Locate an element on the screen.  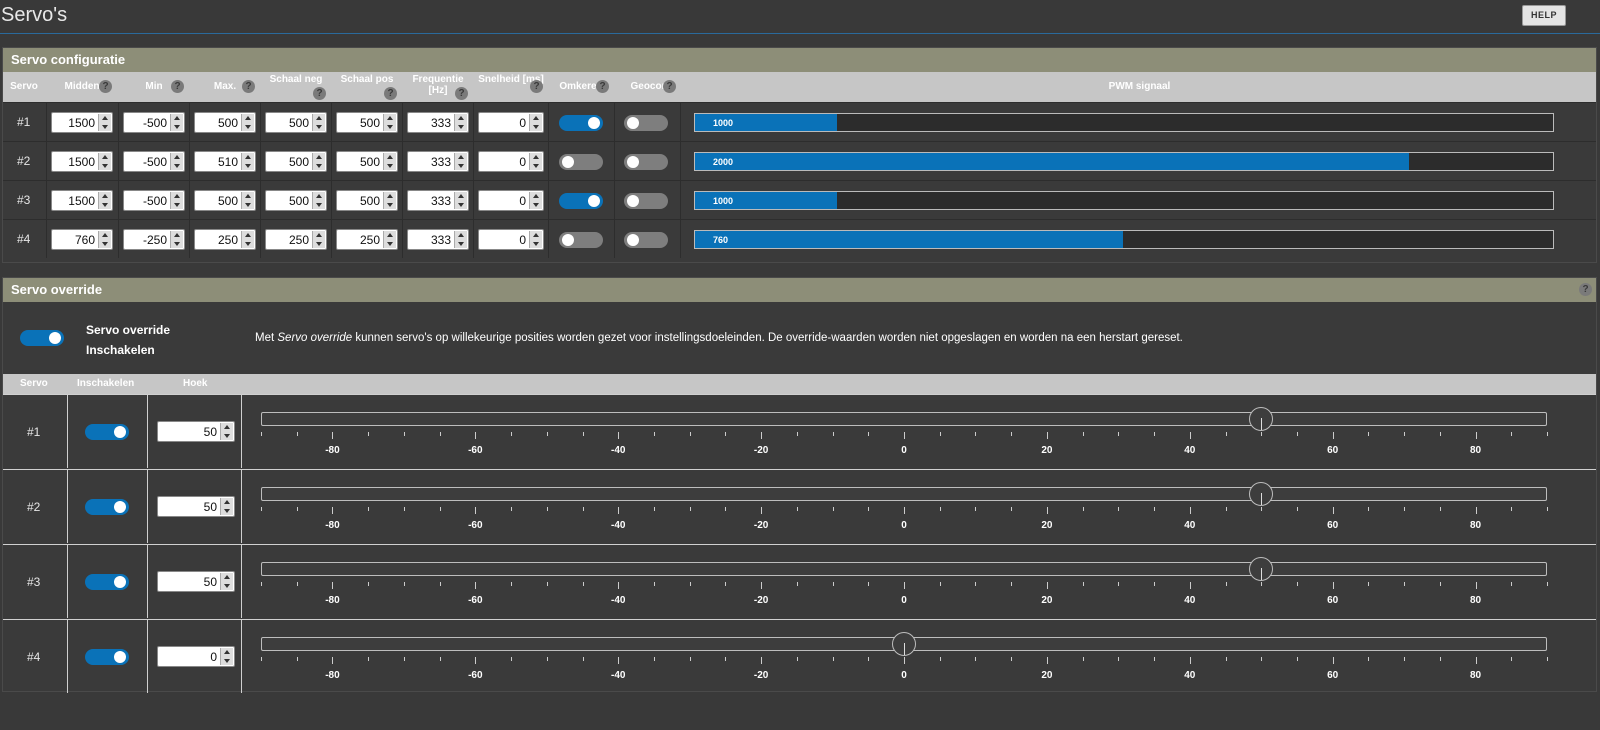
servo-min-input: -250 is located at coordinates (154, 239).